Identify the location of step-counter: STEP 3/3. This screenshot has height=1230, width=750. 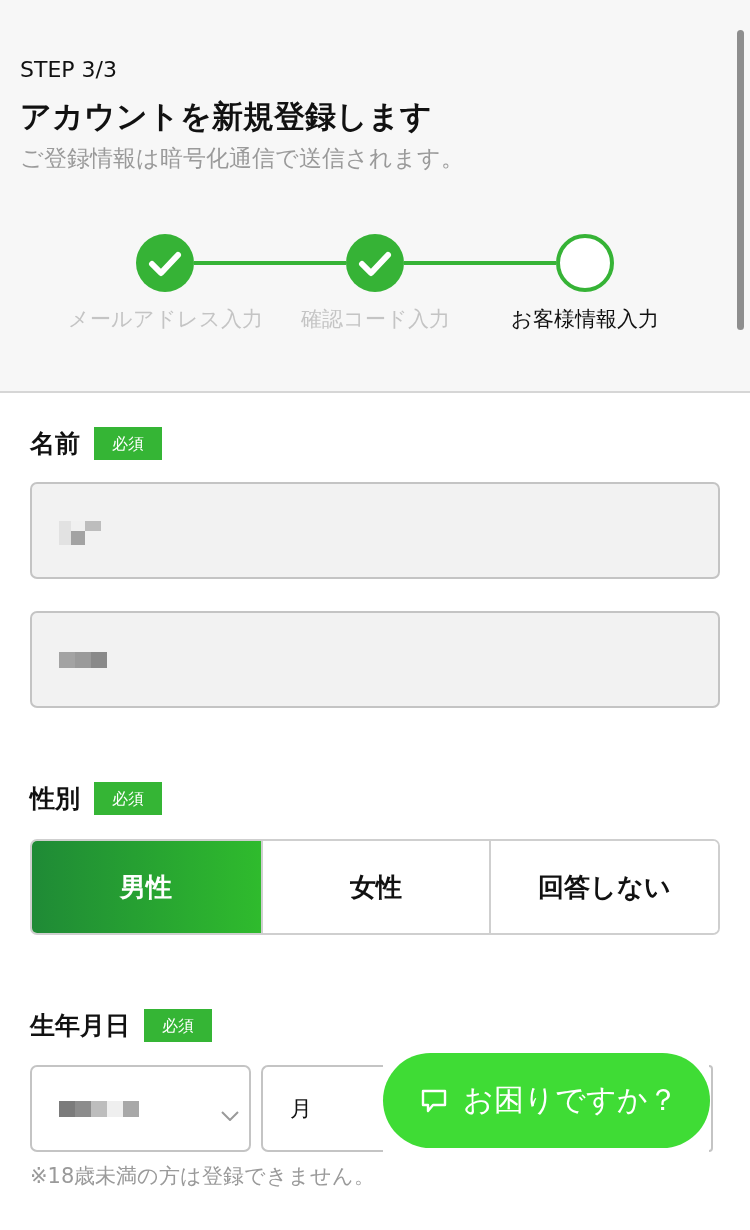
(68, 70).